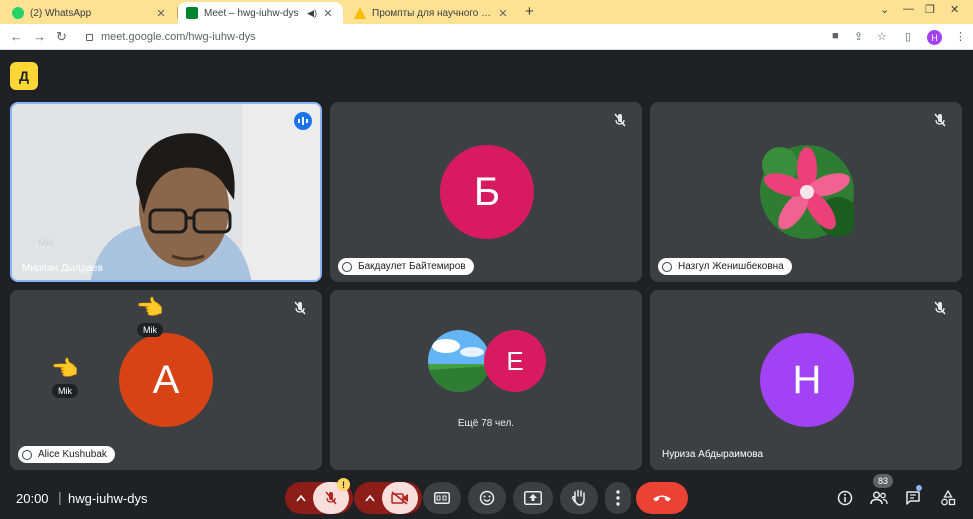 This screenshot has width=973, height=519. I want to click on participant-tile-bakdaulet: Б Бакдаулет Байтемиров, so click(486, 192).